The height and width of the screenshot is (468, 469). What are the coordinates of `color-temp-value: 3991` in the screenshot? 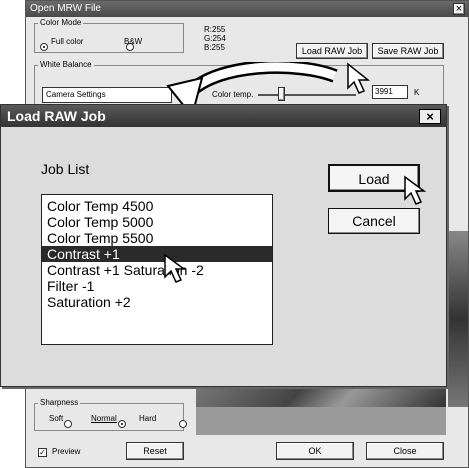 It's located at (384, 91).